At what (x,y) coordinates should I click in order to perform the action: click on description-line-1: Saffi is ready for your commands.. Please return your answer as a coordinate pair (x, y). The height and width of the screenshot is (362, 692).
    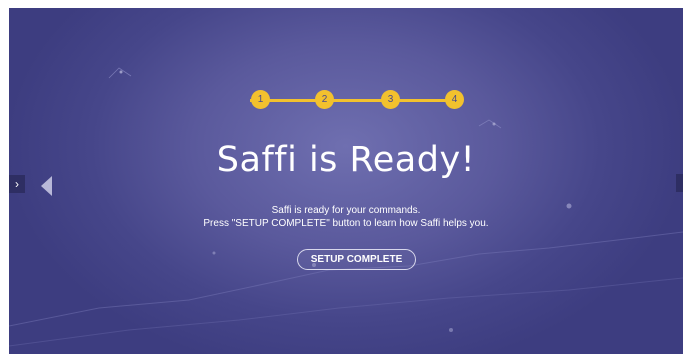
    Looking at the image, I should click on (346, 210).